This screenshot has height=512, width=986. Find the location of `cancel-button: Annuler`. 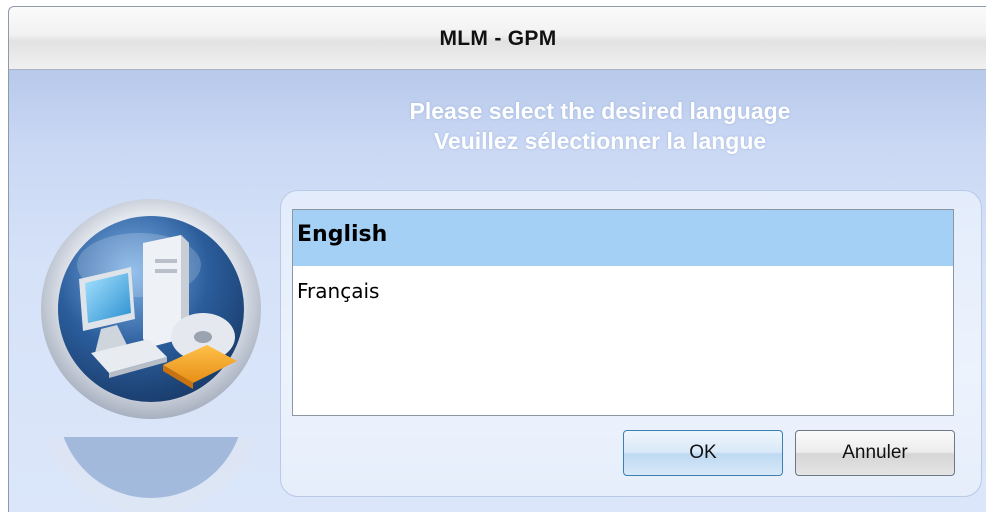

cancel-button: Annuler is located at coordinates (875, 453).